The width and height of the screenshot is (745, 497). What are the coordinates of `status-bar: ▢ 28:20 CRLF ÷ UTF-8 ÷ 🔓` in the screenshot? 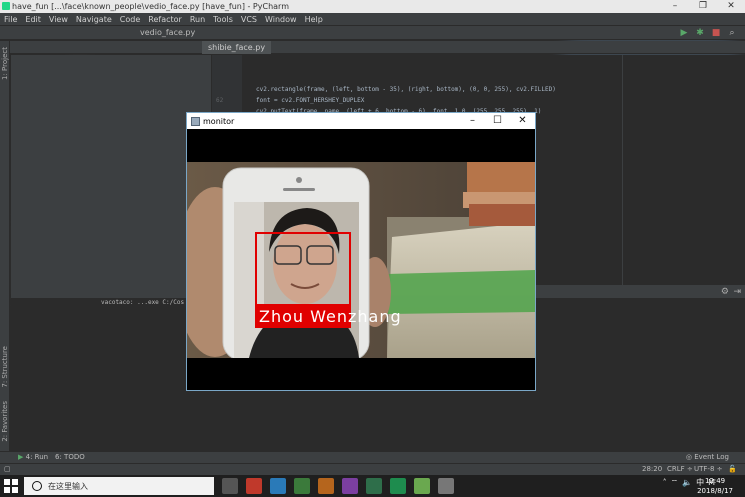 It's located at (372, 469).